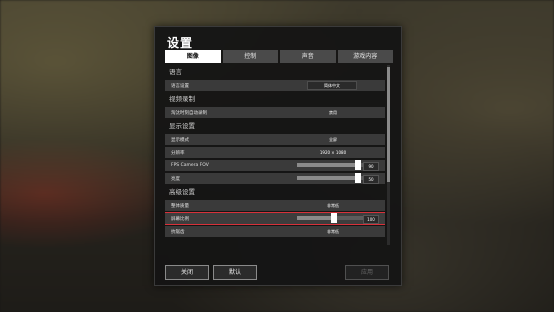 This screenshot has height=312, width=554. What do you see at coordinates (180, 219) in the screenshot?
I see `setting-label: 屏幕比例` at bounding box center [180, 219].